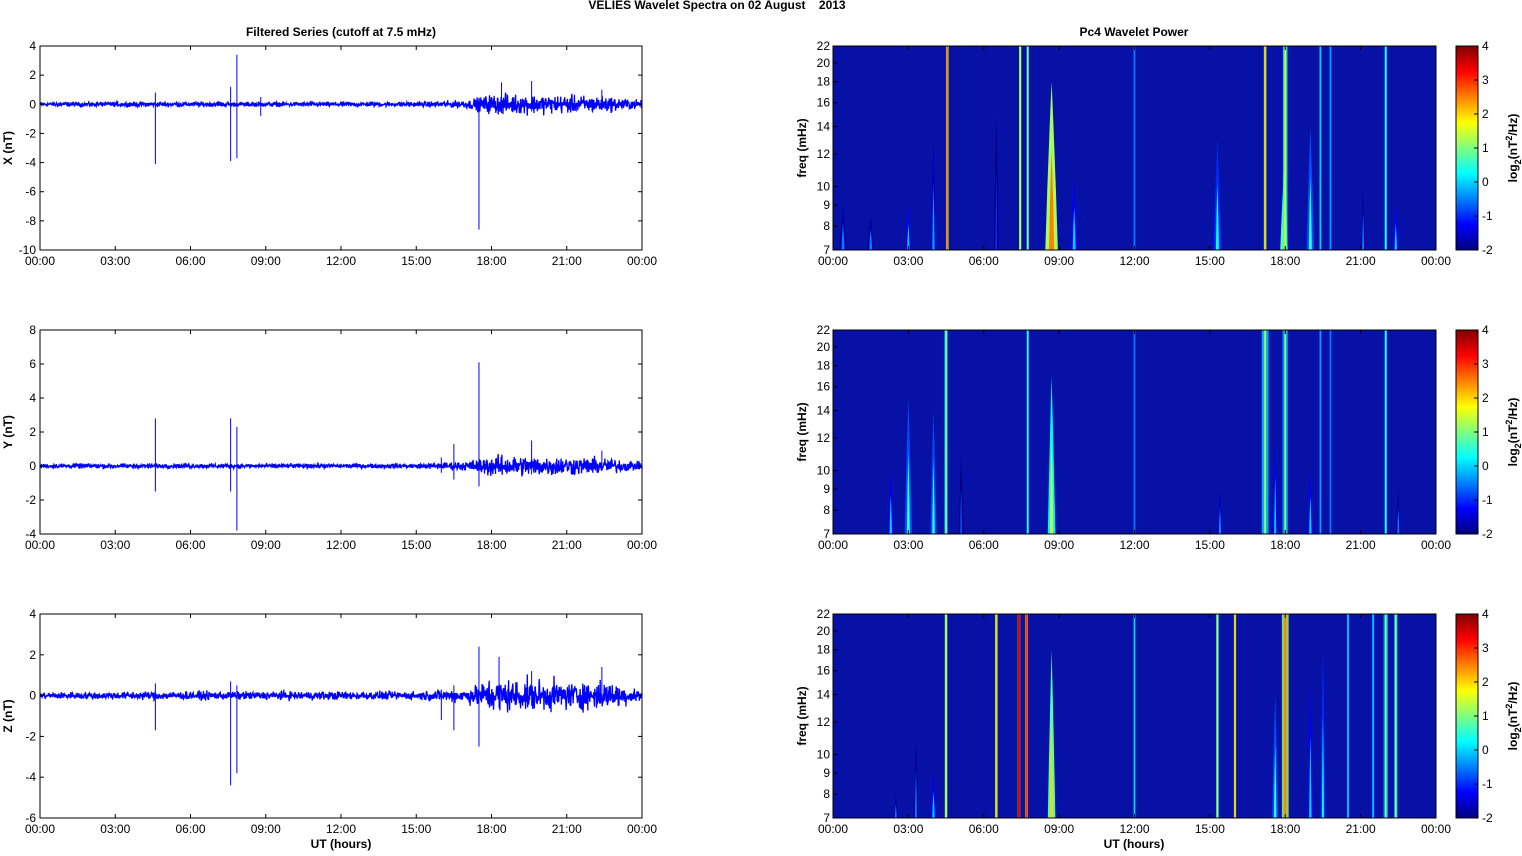 The height and width of the screenshot is (856, 1522). Describe the element at coordinates (341, 844) in the screenshot. I see `left-xlabel: UT (hours)` at that location.